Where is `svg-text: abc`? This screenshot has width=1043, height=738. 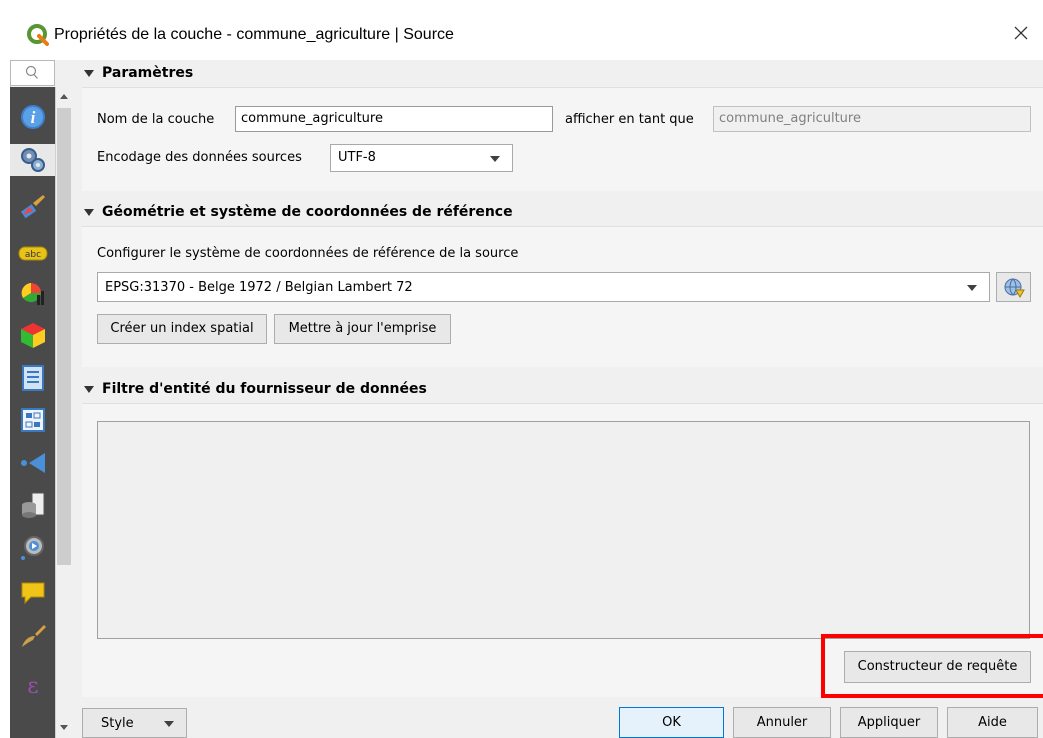
svg-text: abc is located at coordinates (33, 255).